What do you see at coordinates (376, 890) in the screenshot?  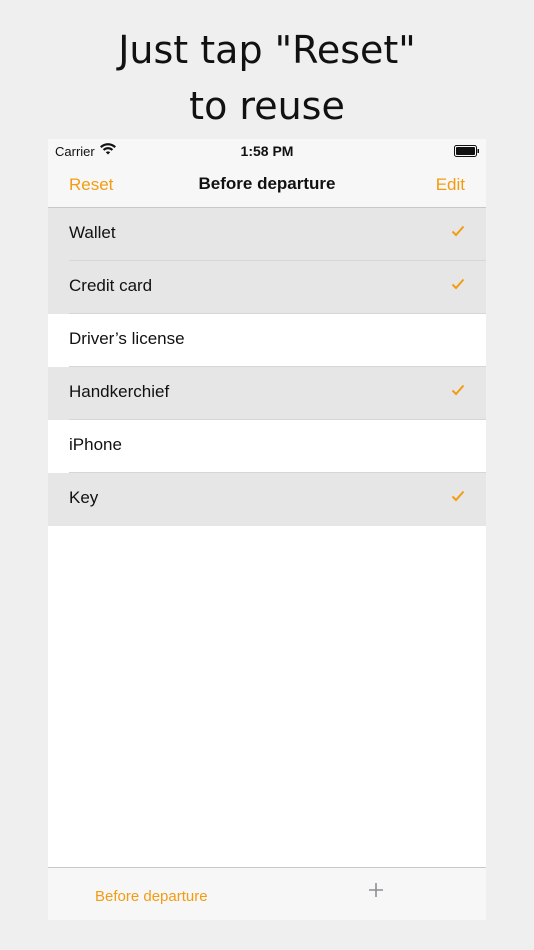 I see `plus-icon` at bounding box center [376, 890].